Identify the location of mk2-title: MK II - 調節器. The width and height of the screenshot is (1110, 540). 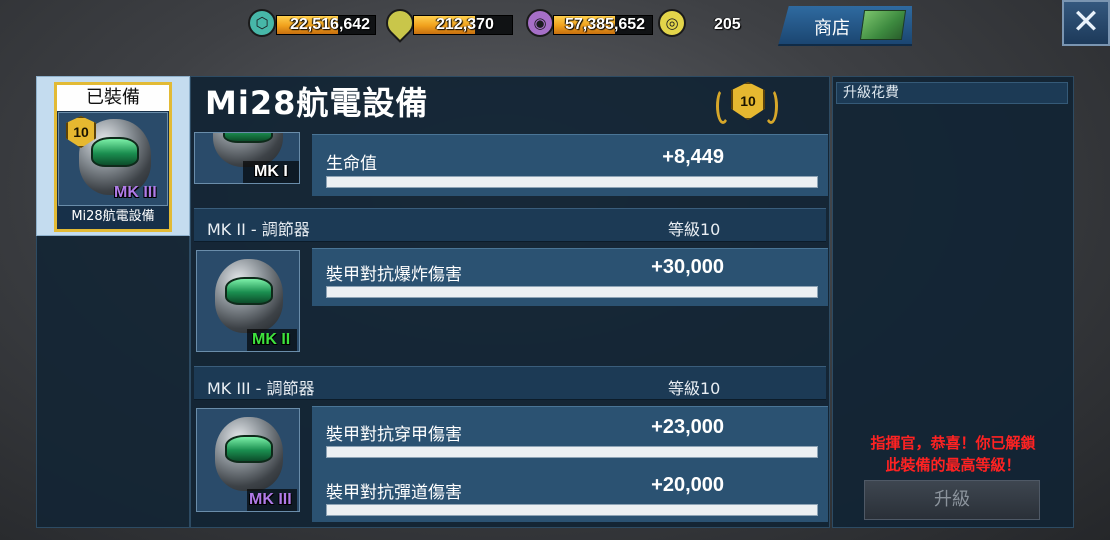
(258, 229).